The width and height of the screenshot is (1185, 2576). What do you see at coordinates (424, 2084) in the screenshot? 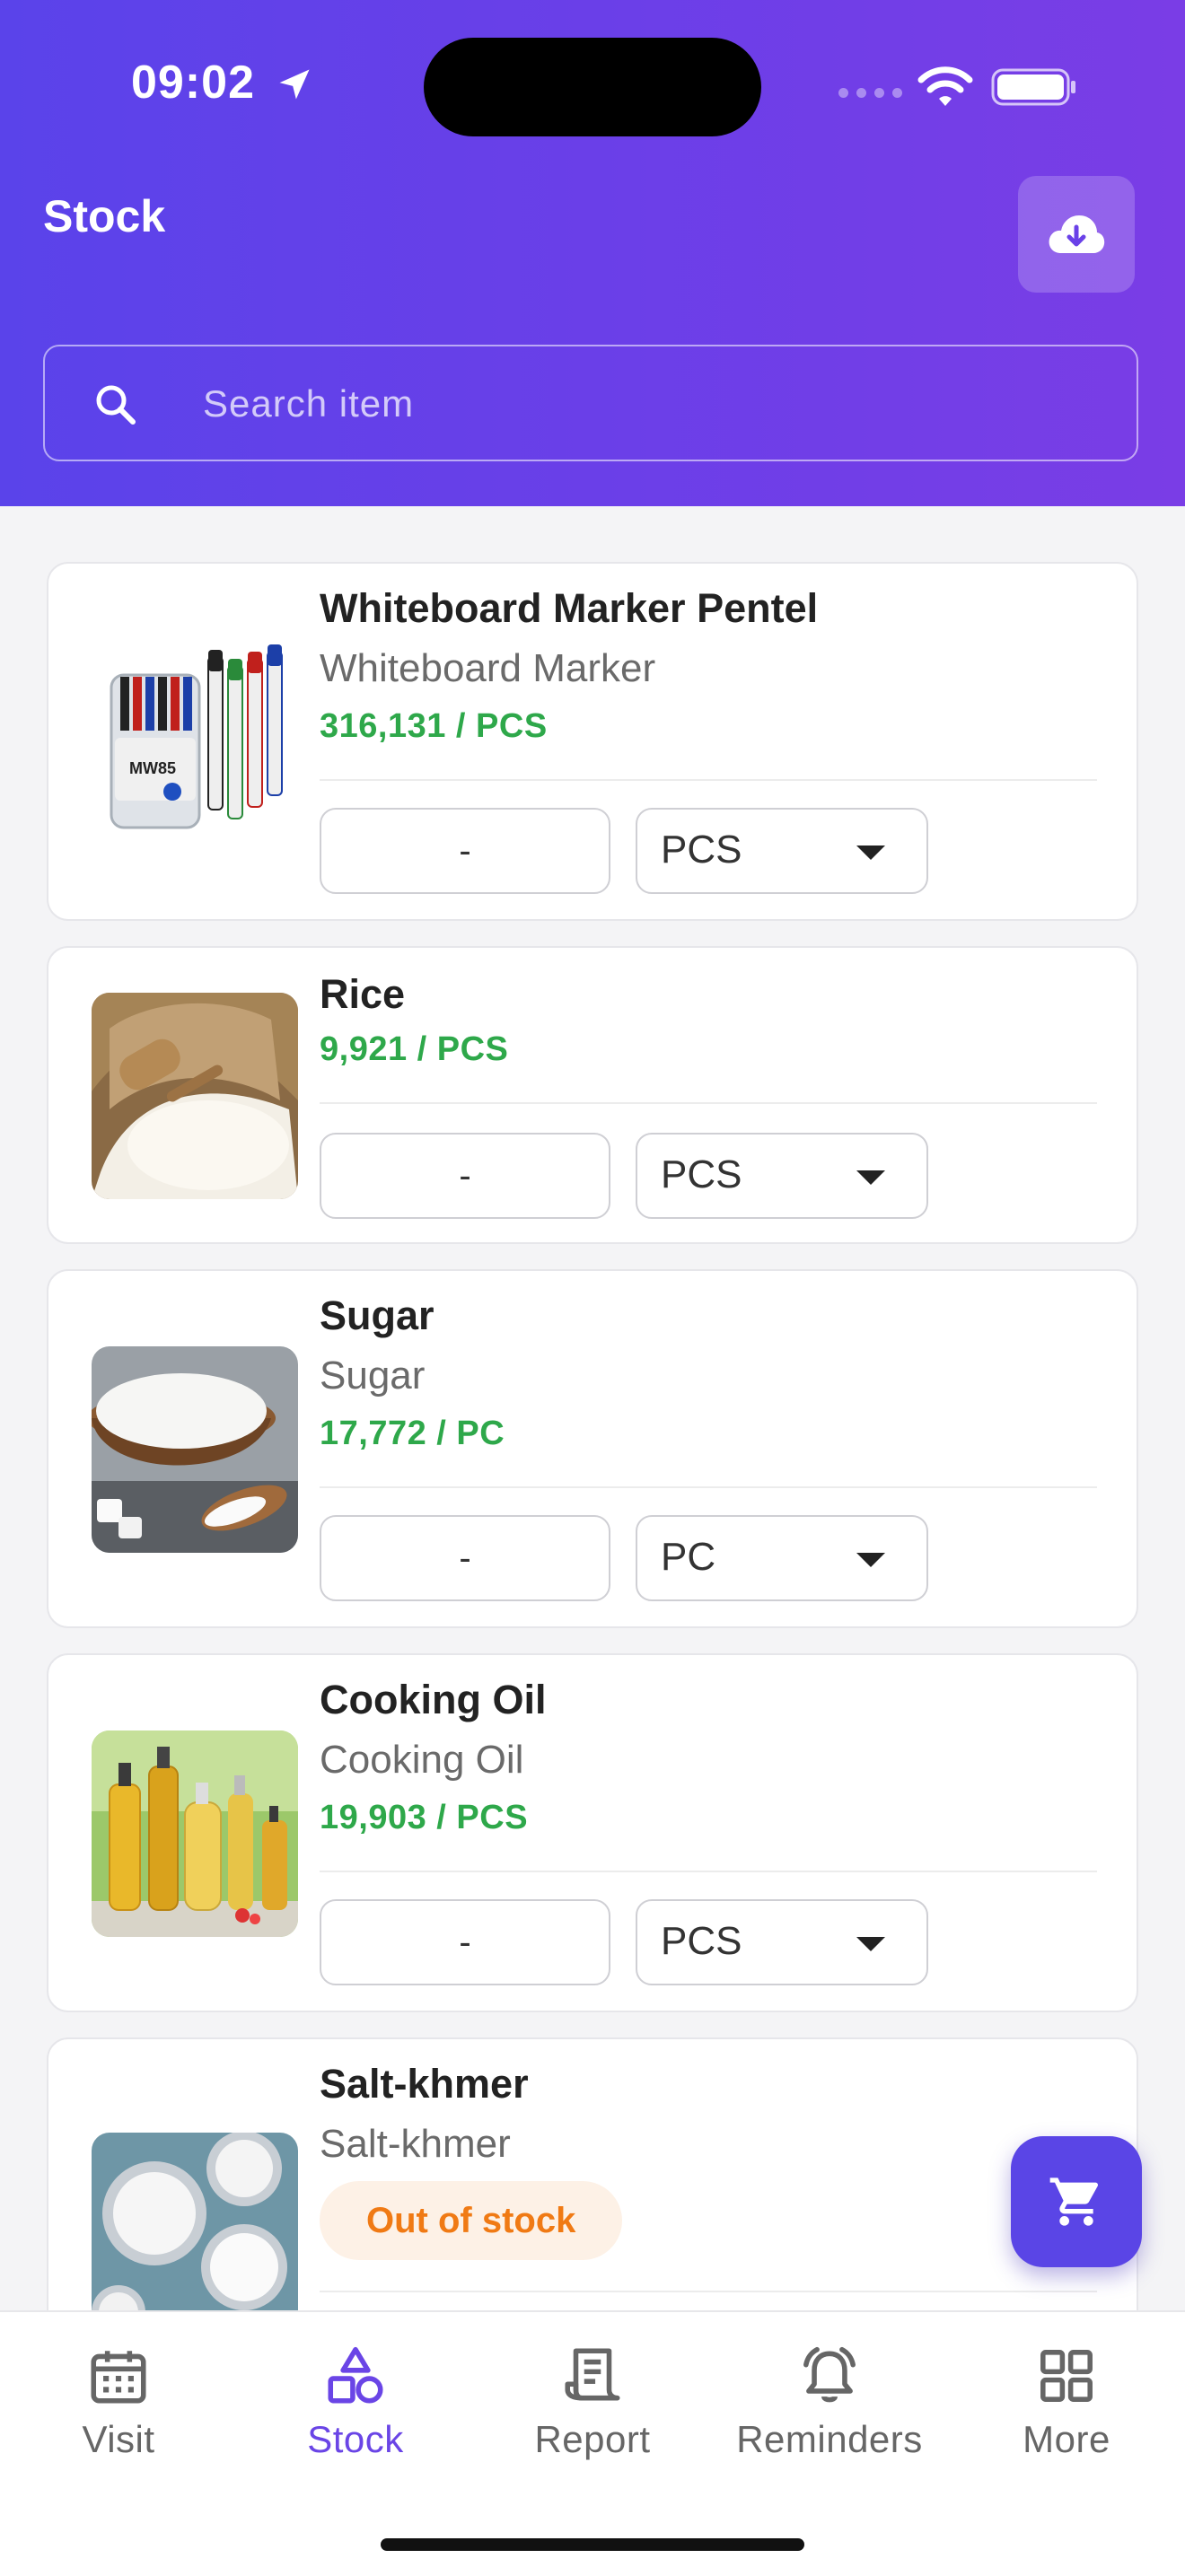
I see `product-name: Salt-khmer` at bounding box center [424, 2084].